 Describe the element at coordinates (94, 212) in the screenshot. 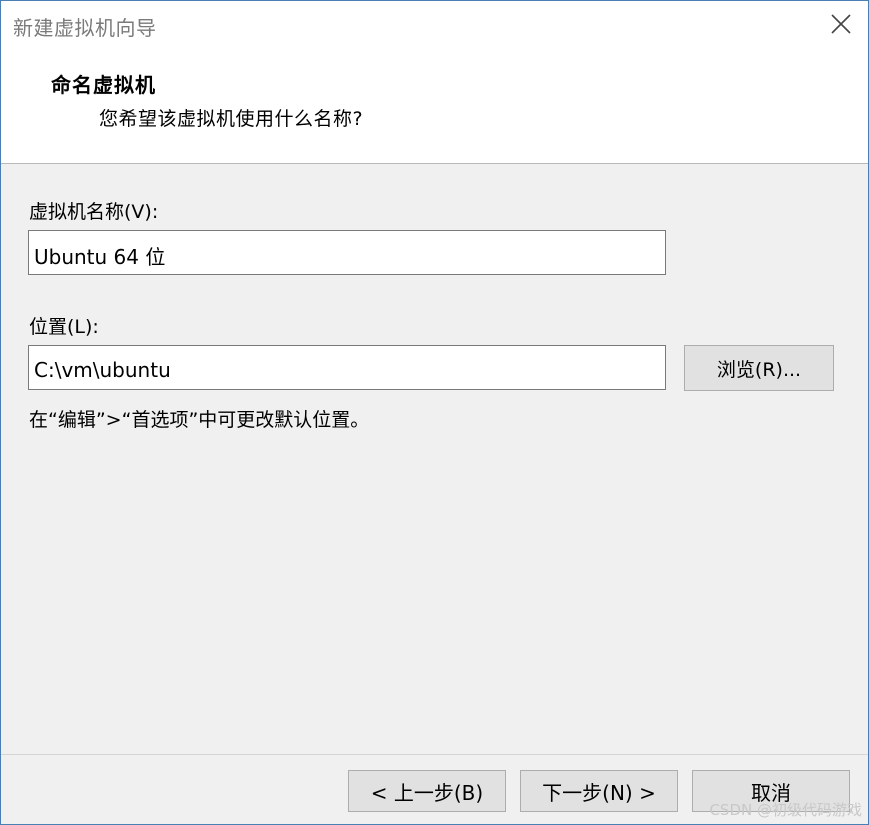

I see `vm-name-label: 虚拟机名称(V):` at that location.